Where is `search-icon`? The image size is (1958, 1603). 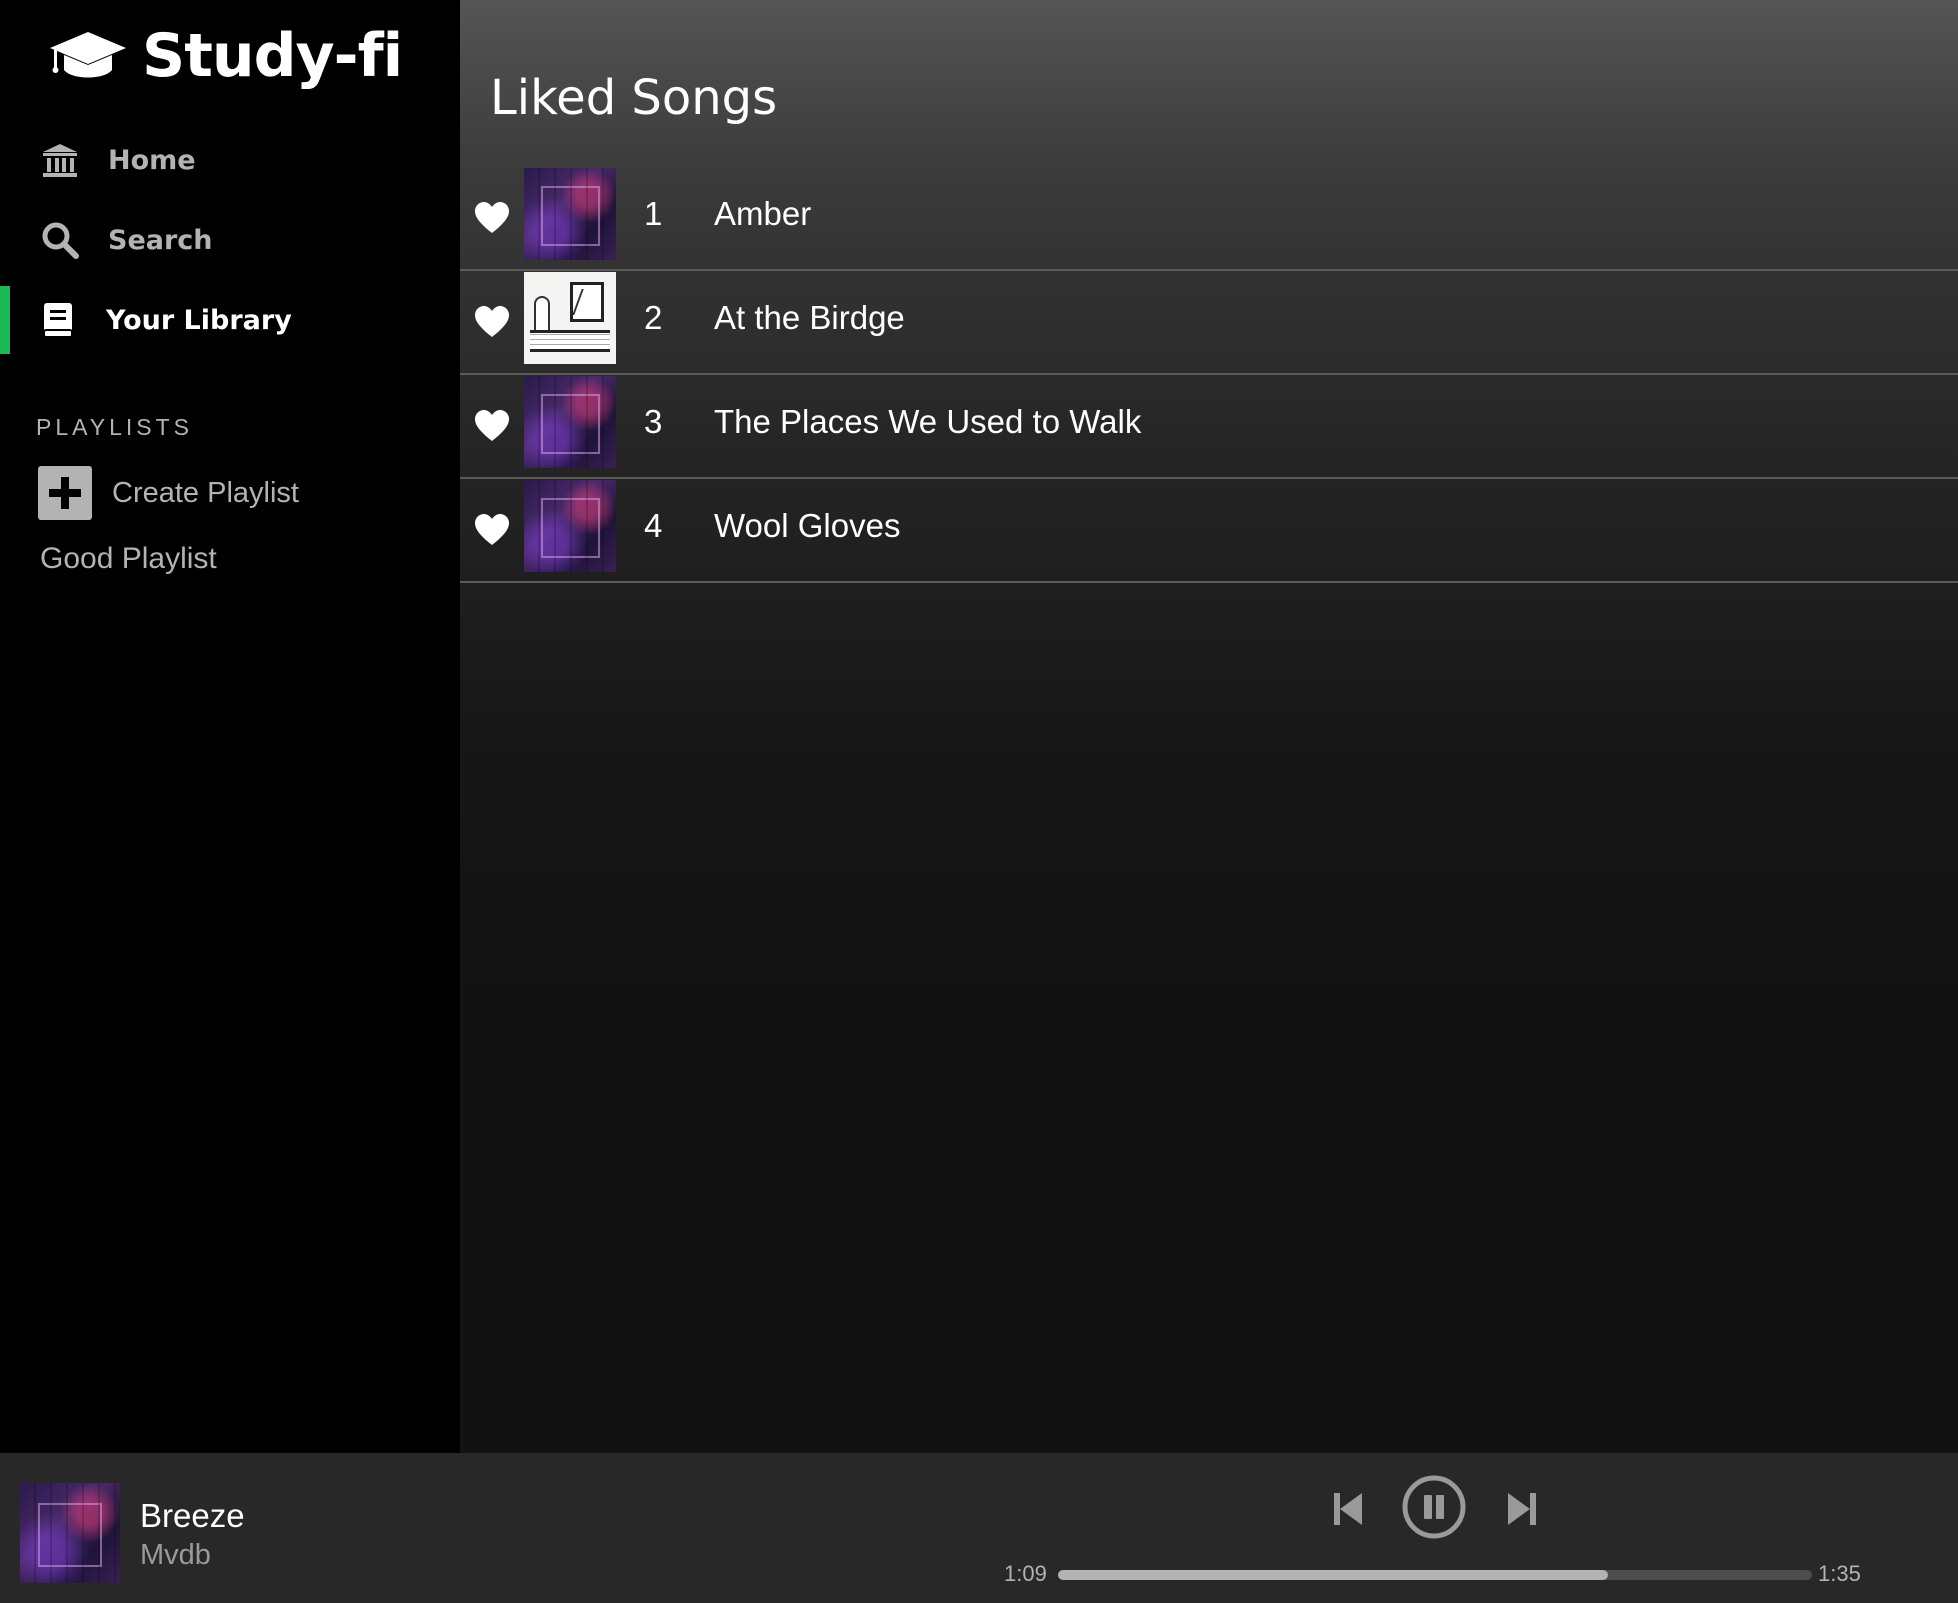 search-icon is located at coordinates (60, 240).